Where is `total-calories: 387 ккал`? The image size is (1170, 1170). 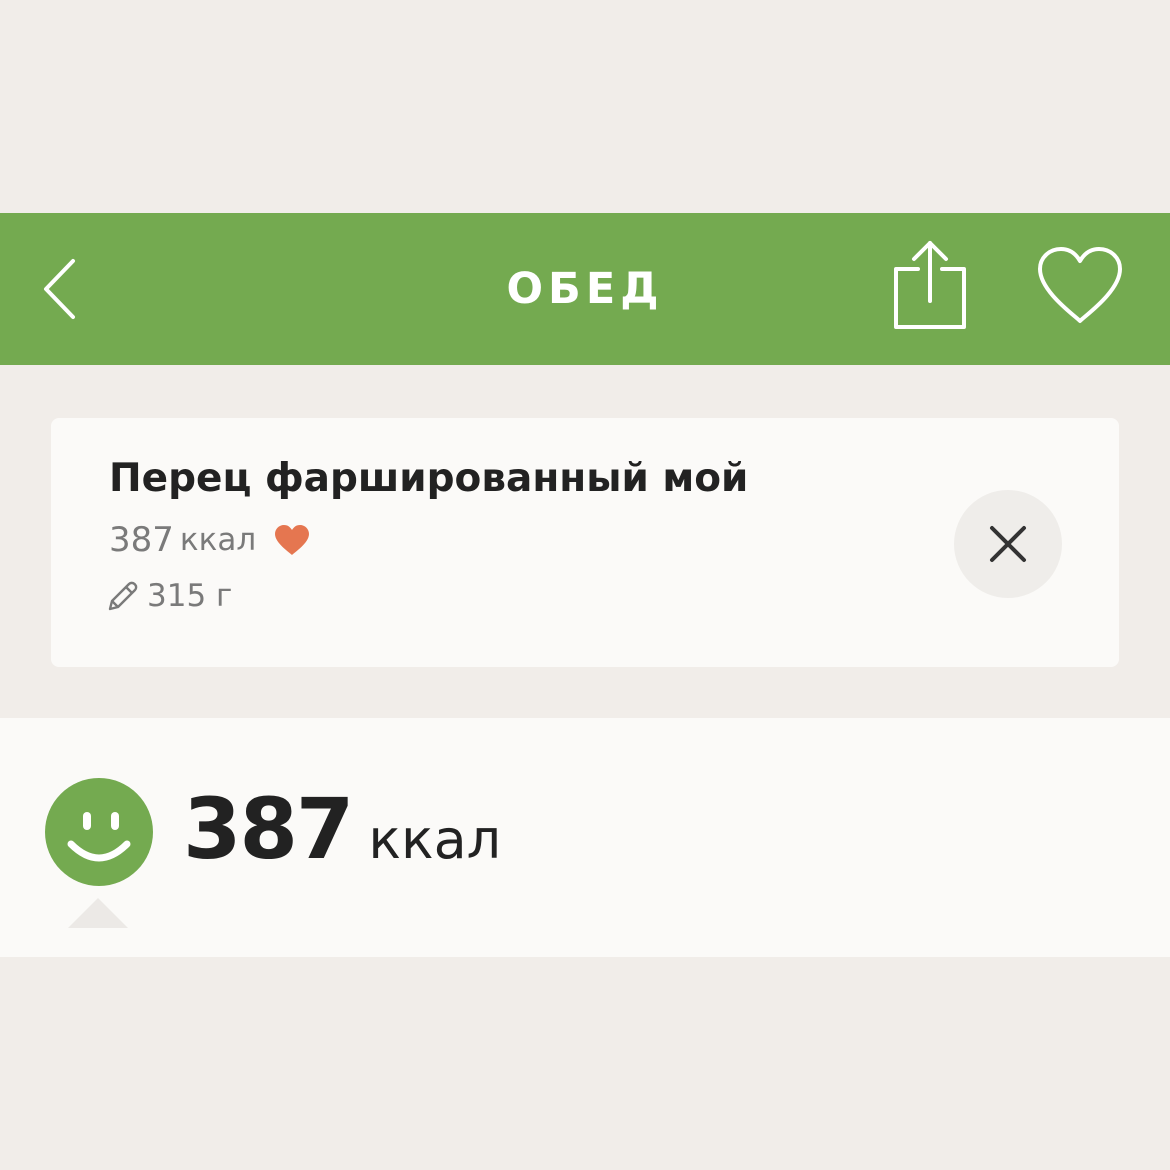
total-calories: 387 ккал is located at coordinates (342, 829).